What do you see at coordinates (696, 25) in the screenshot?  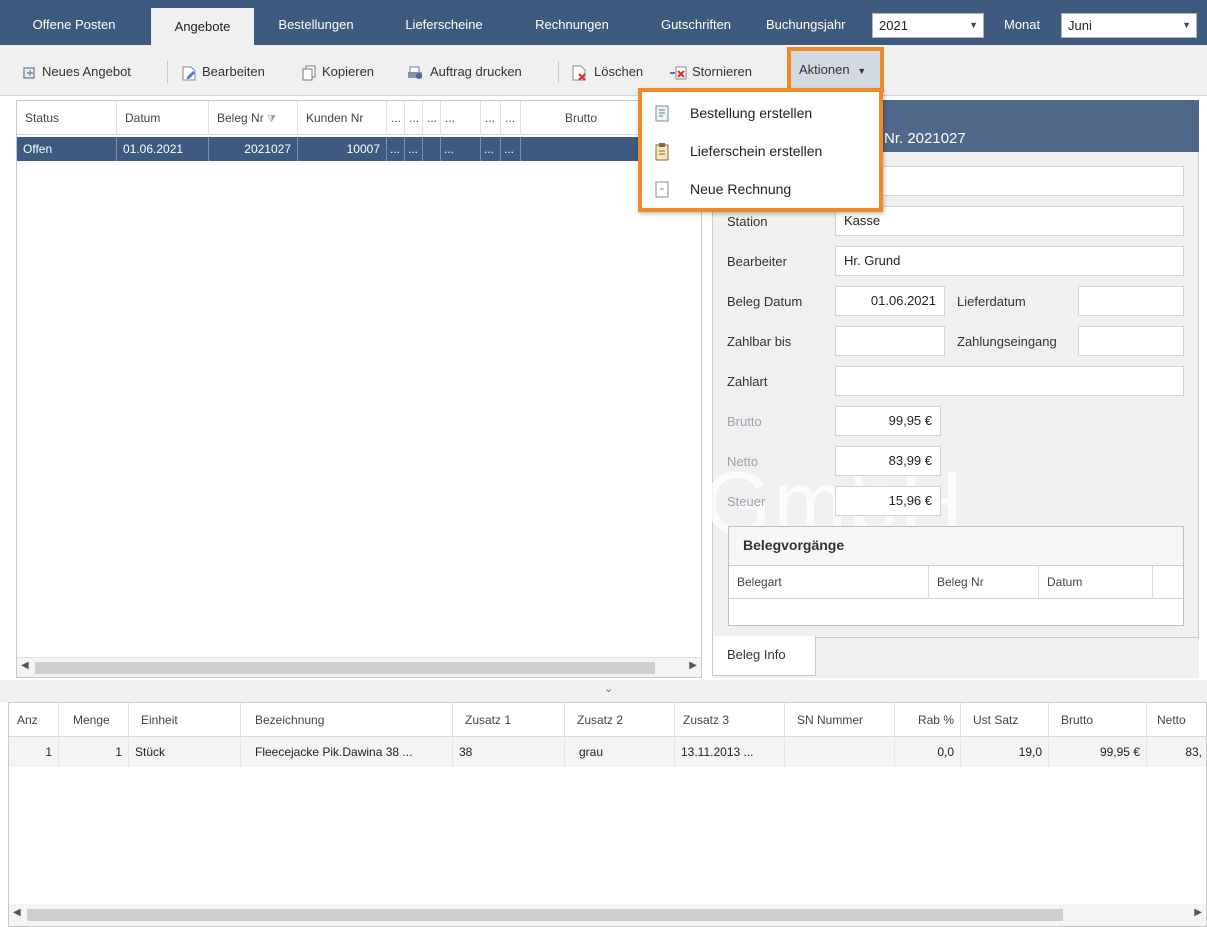 I see `tab-gutschriften: Gutschriften` at bounding box center [696, 25].